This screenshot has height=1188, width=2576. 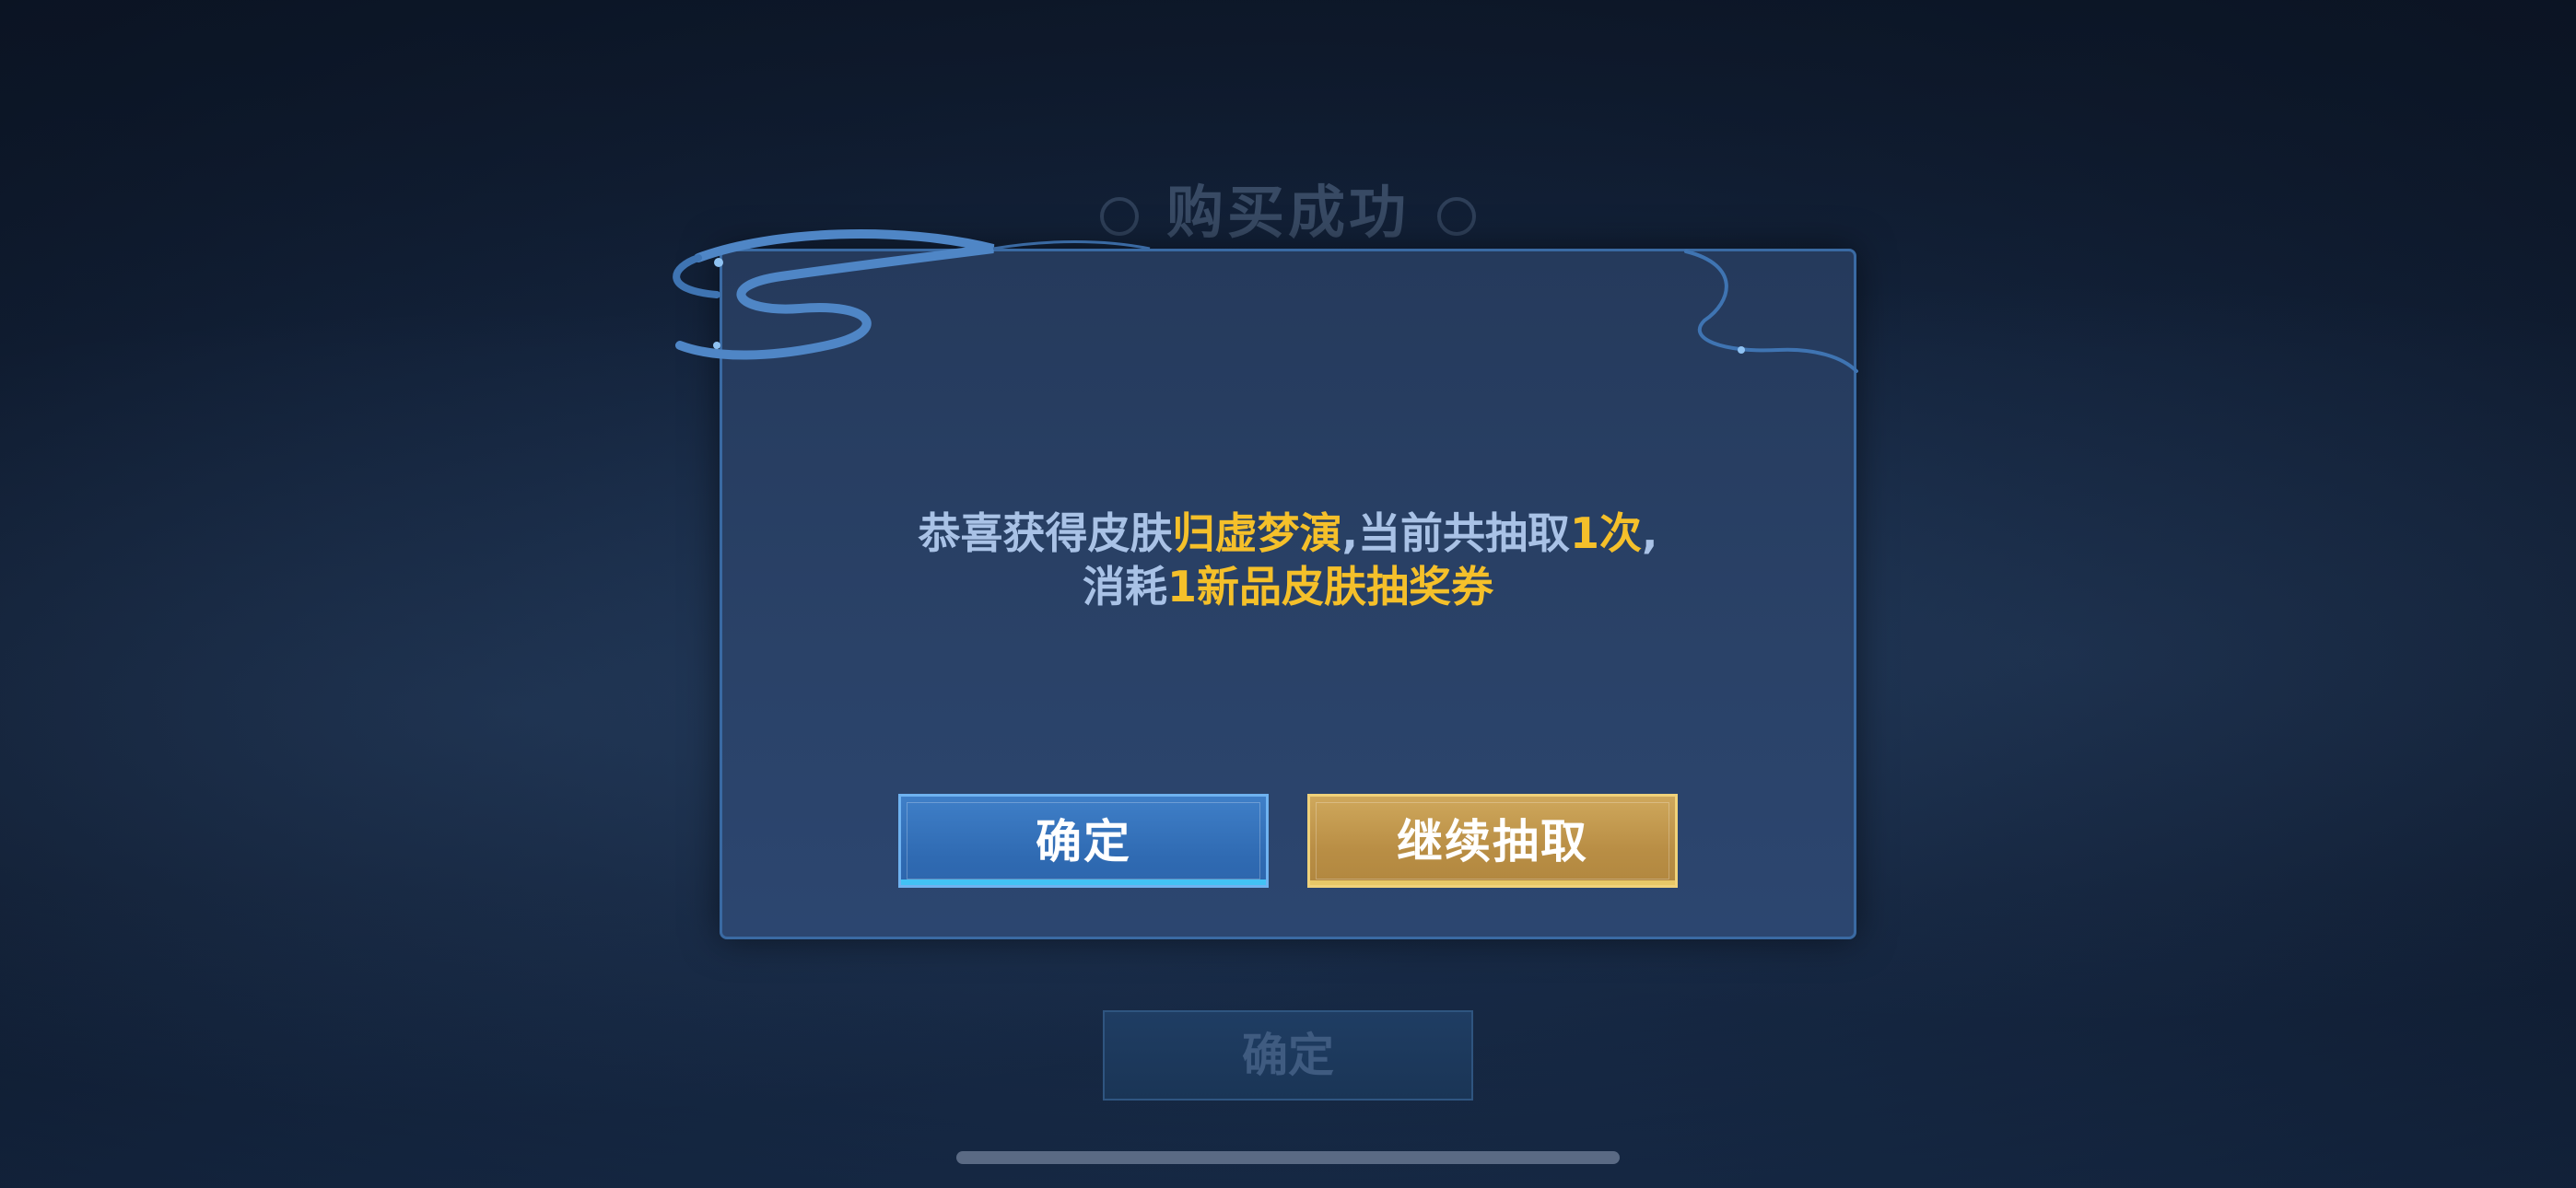 I want to click on confirm-button-label: 确定, so click(x=1083, y=841).